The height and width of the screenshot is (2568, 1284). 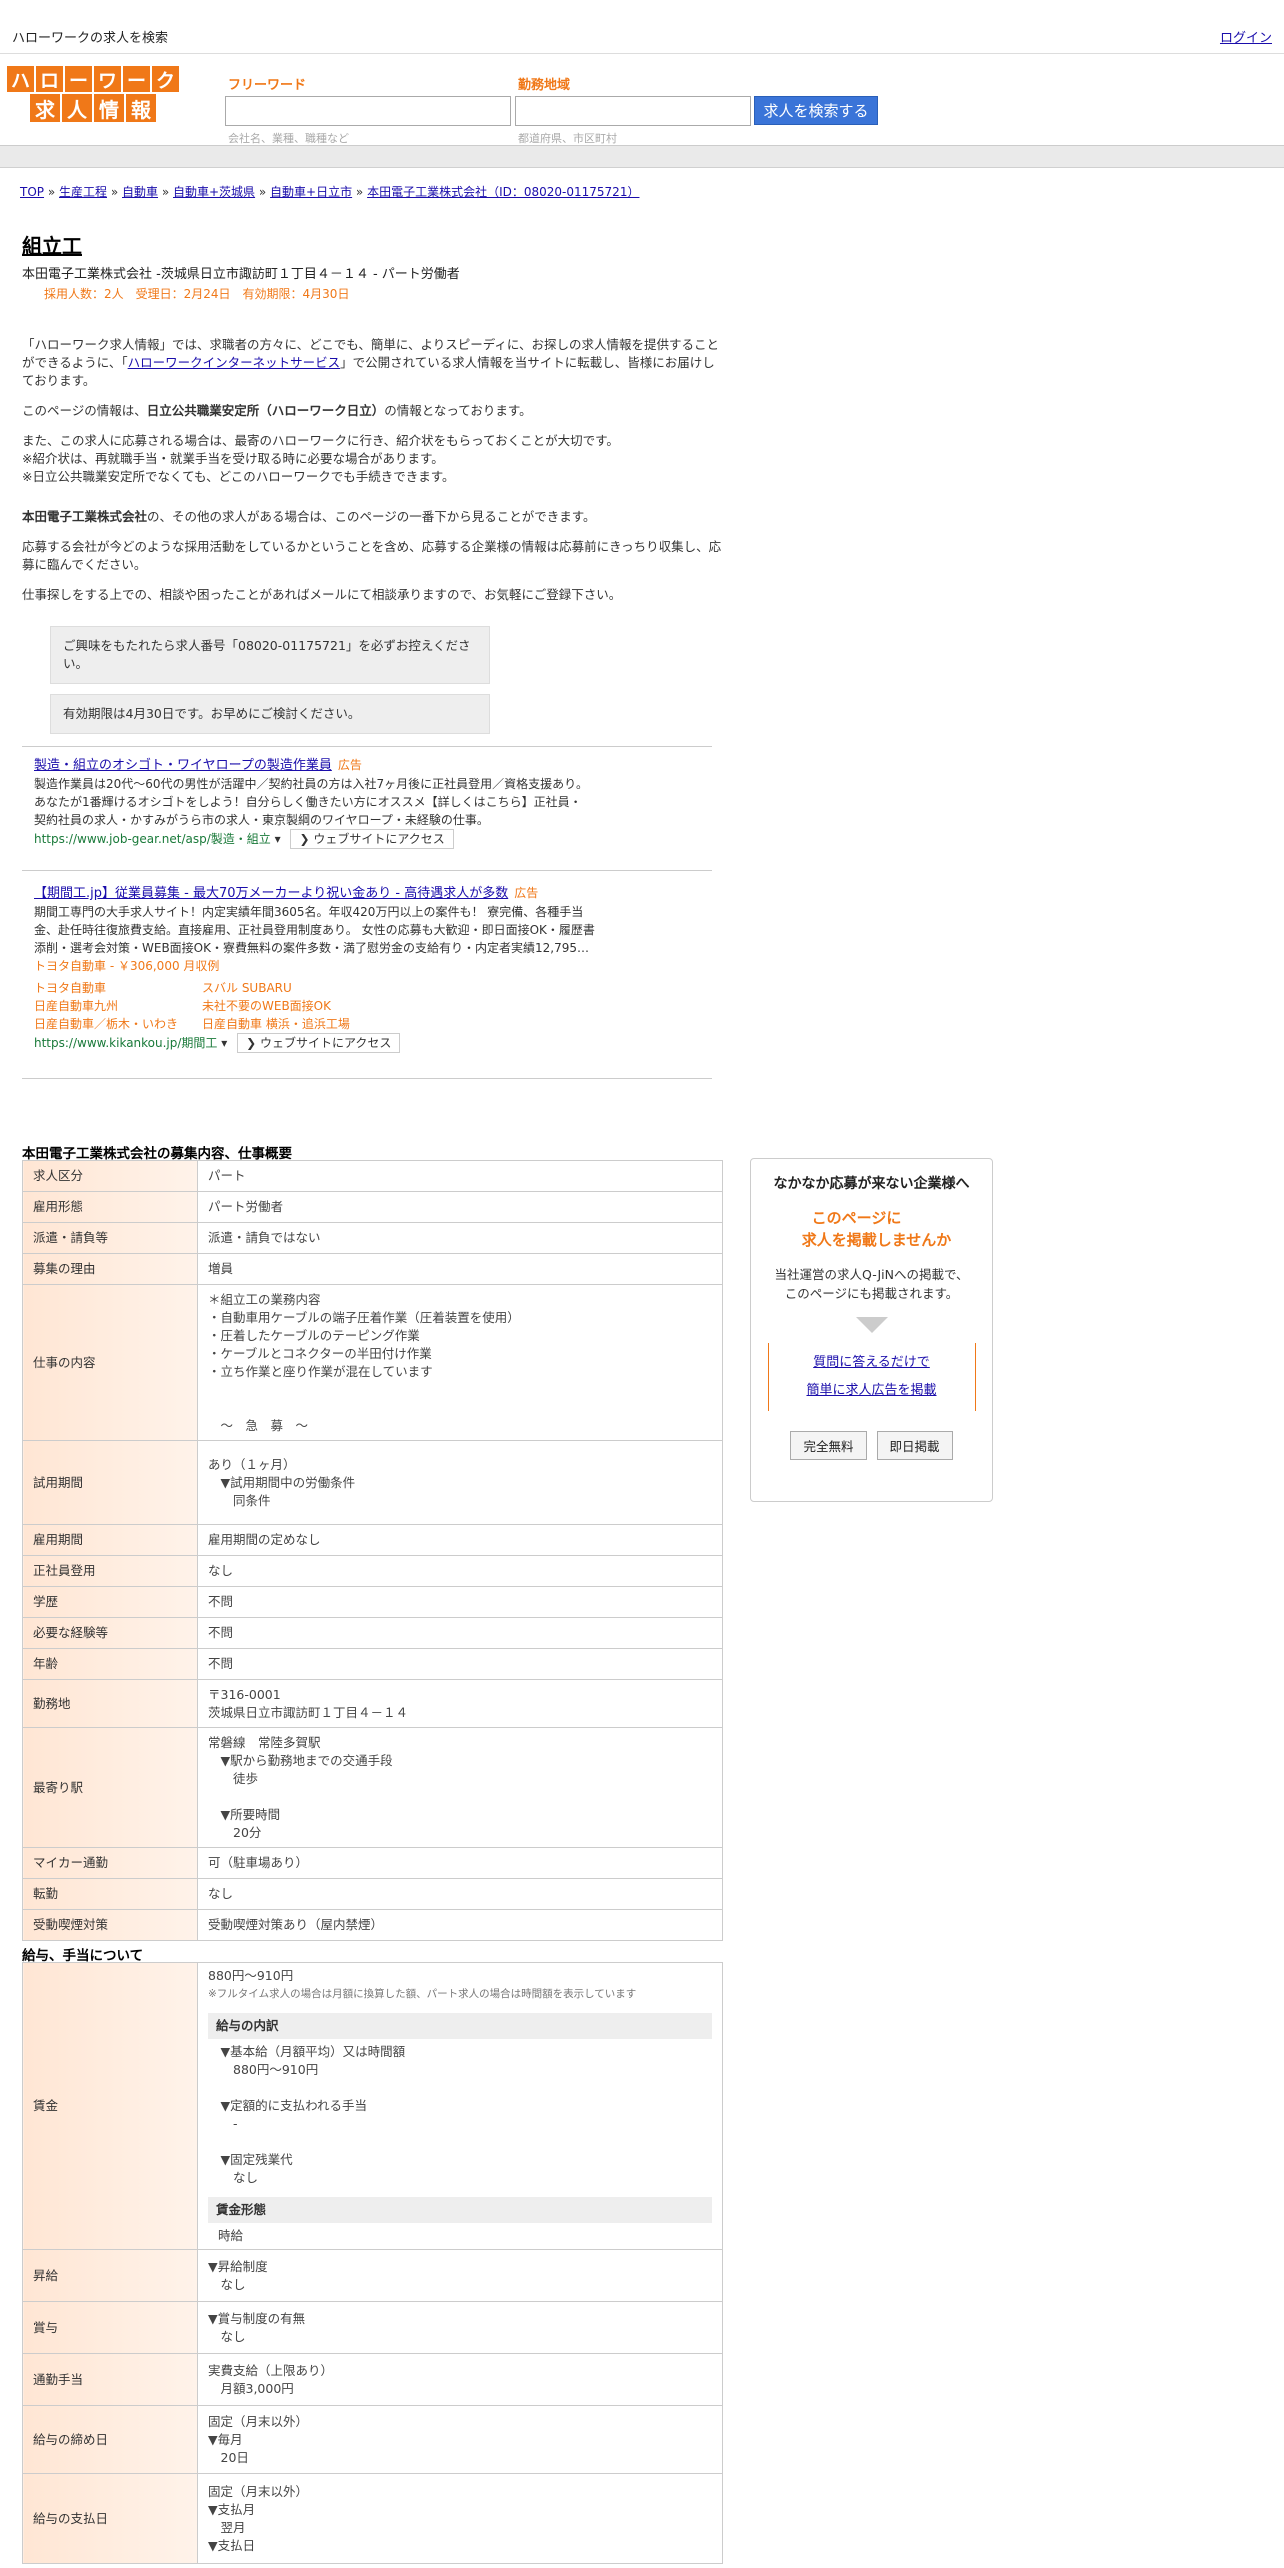 I want to click on row-label: 年齢, so click(x=110, y=1664).